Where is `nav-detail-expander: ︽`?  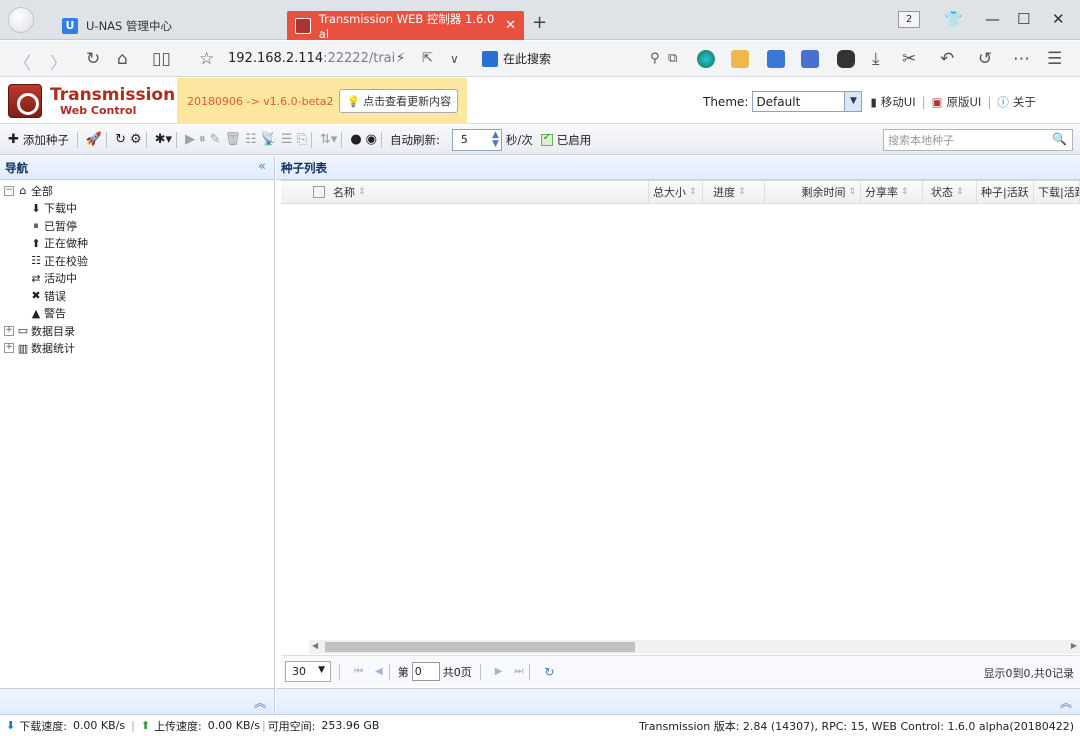
nav-detail-expander: ︽ is located at coordinates (137, 701).